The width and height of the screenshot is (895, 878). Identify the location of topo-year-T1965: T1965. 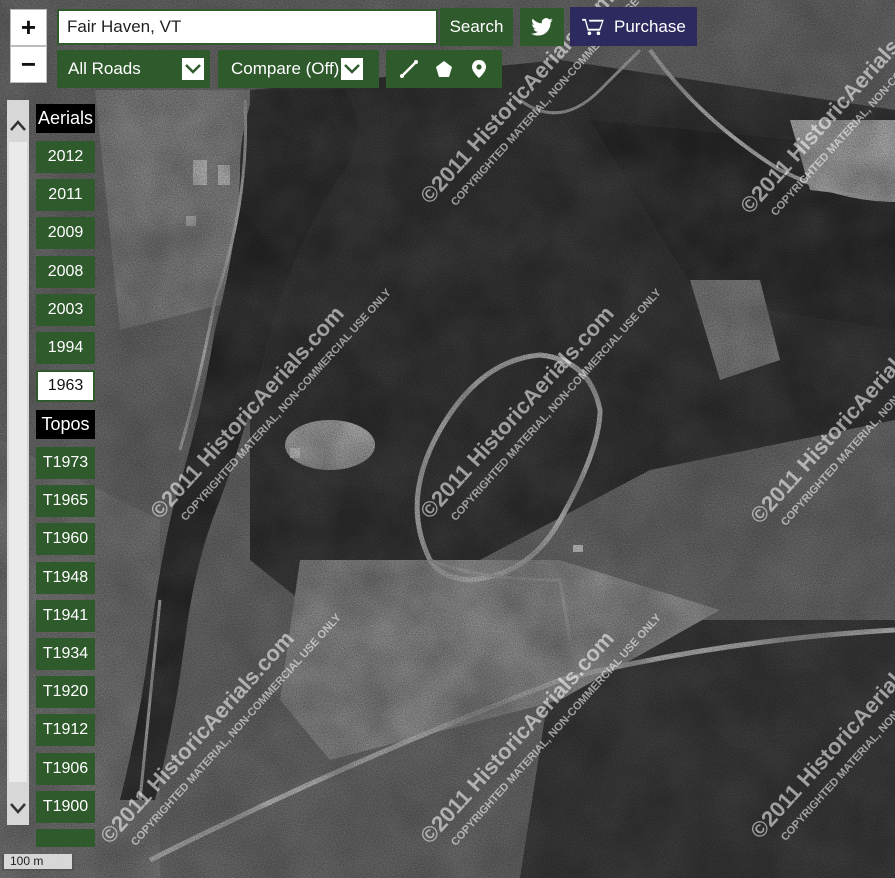
(65, 501).